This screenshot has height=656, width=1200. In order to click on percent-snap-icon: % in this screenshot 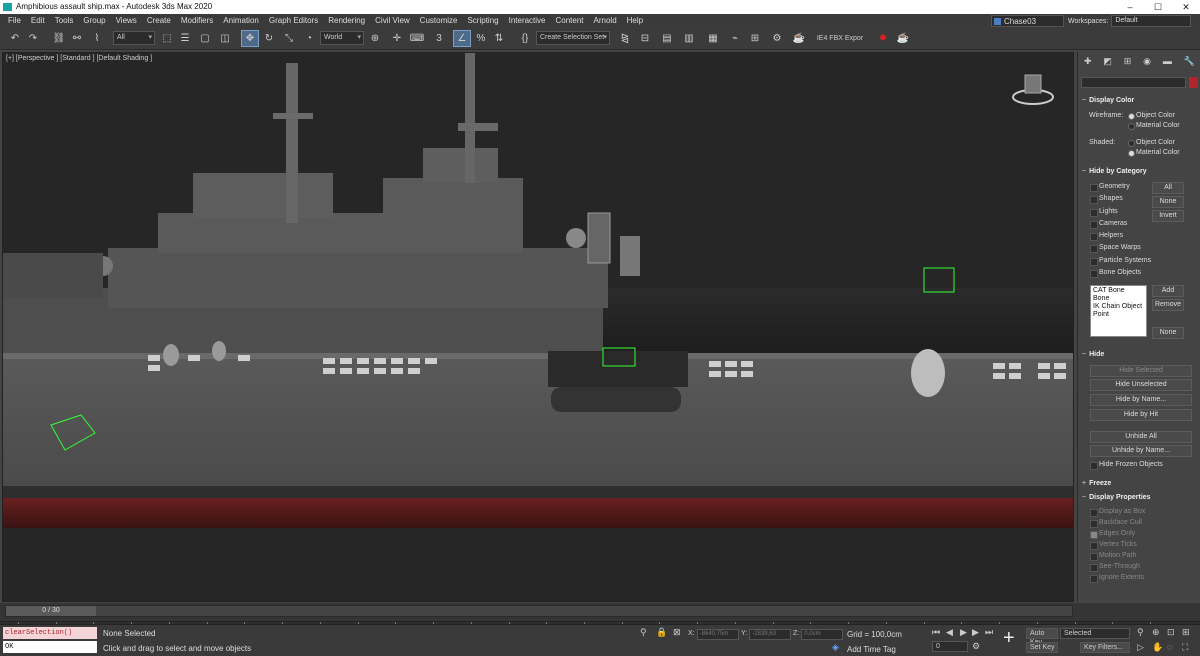, I will do `click(481, 38)`.